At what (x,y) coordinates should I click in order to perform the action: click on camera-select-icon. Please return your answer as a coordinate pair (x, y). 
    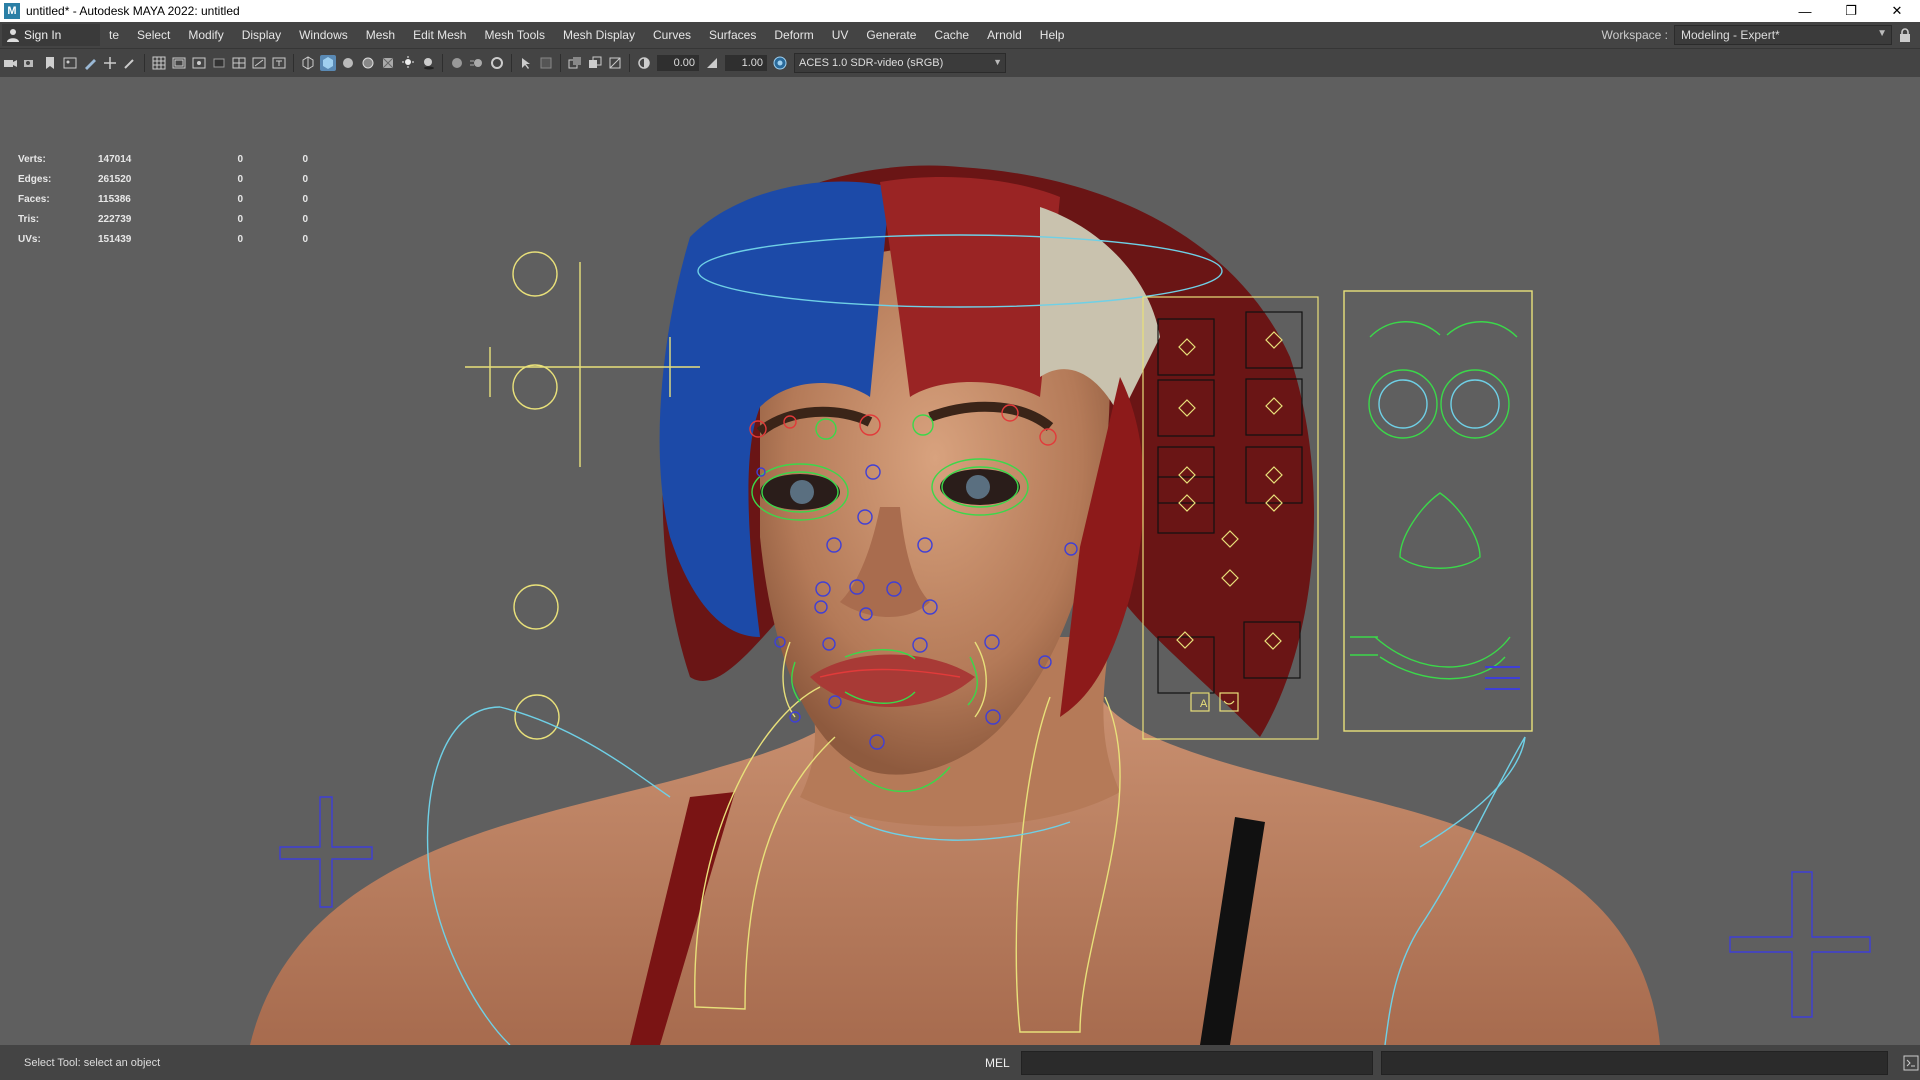
    Looking at the image, I should click on (10, 63).